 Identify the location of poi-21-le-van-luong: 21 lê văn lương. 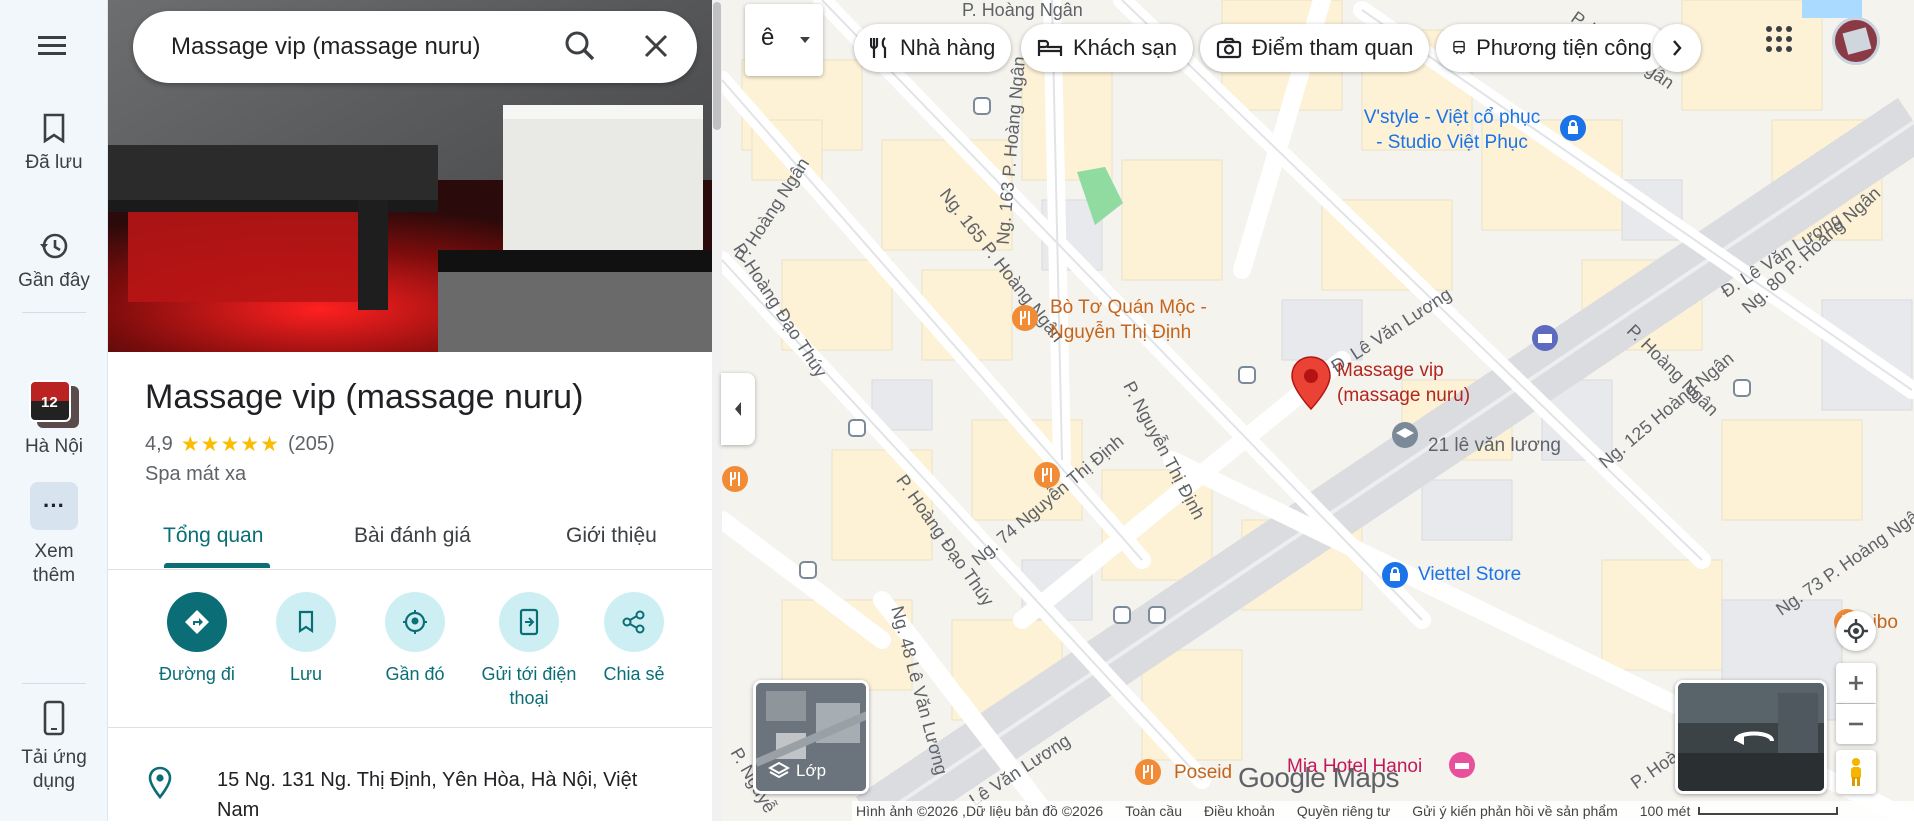
(1494, 445).